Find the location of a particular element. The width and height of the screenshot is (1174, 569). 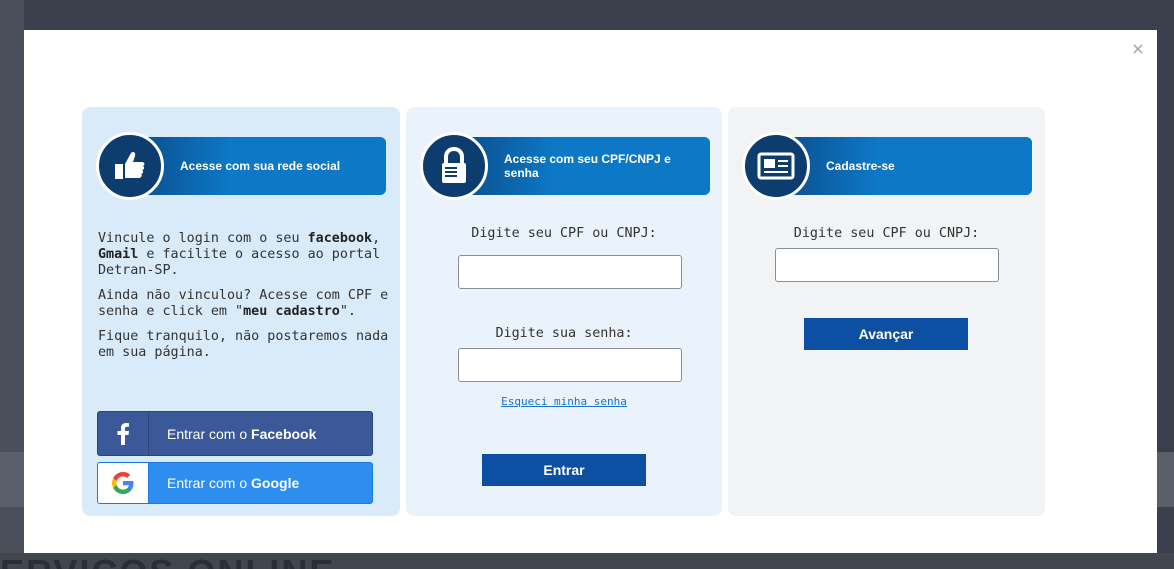

register-banner-title: Cadastre-se is located at coordinates (860, 166).